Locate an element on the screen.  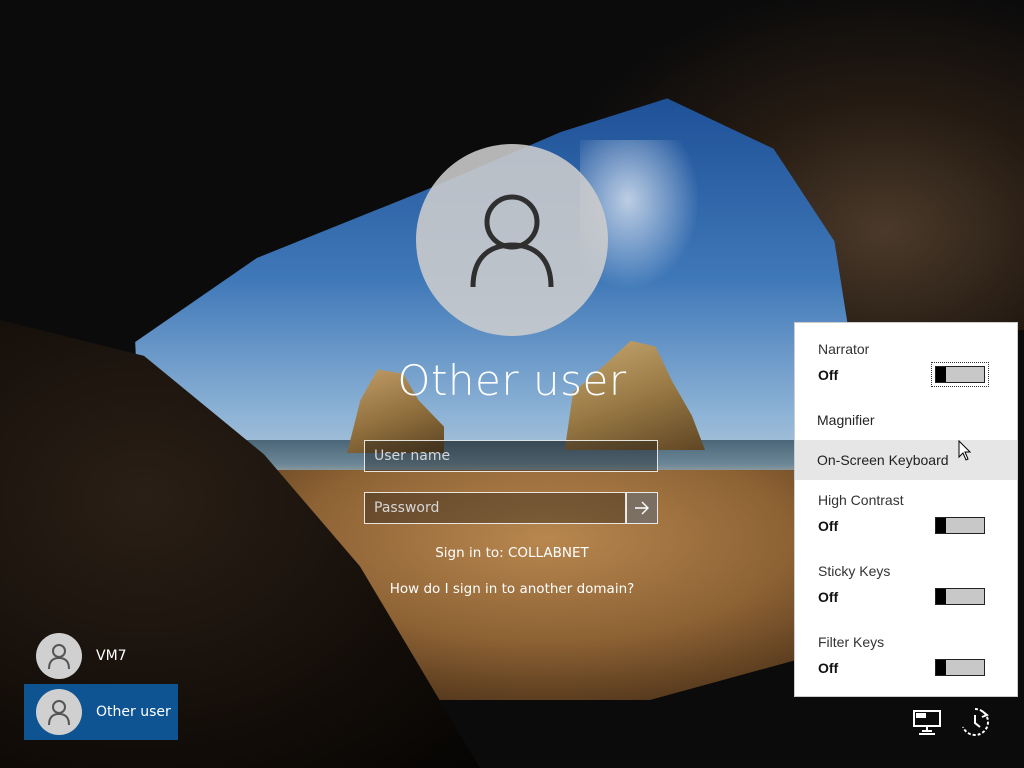
narrator-toggle is located at coordinates (960, 374).